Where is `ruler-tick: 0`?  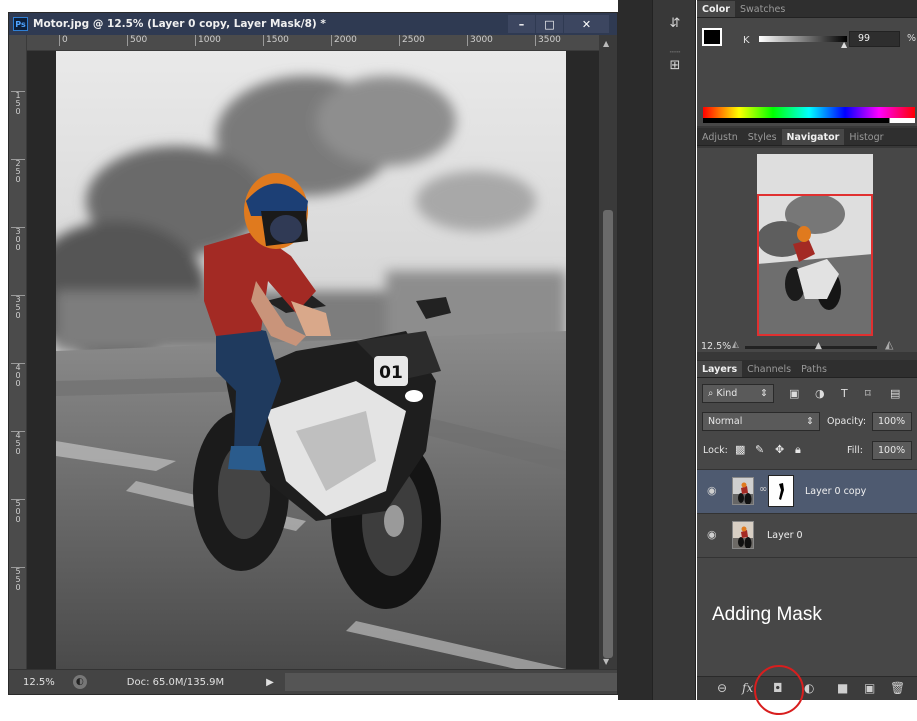 ruler-tick: 0 is located at coordinates (63, 40).